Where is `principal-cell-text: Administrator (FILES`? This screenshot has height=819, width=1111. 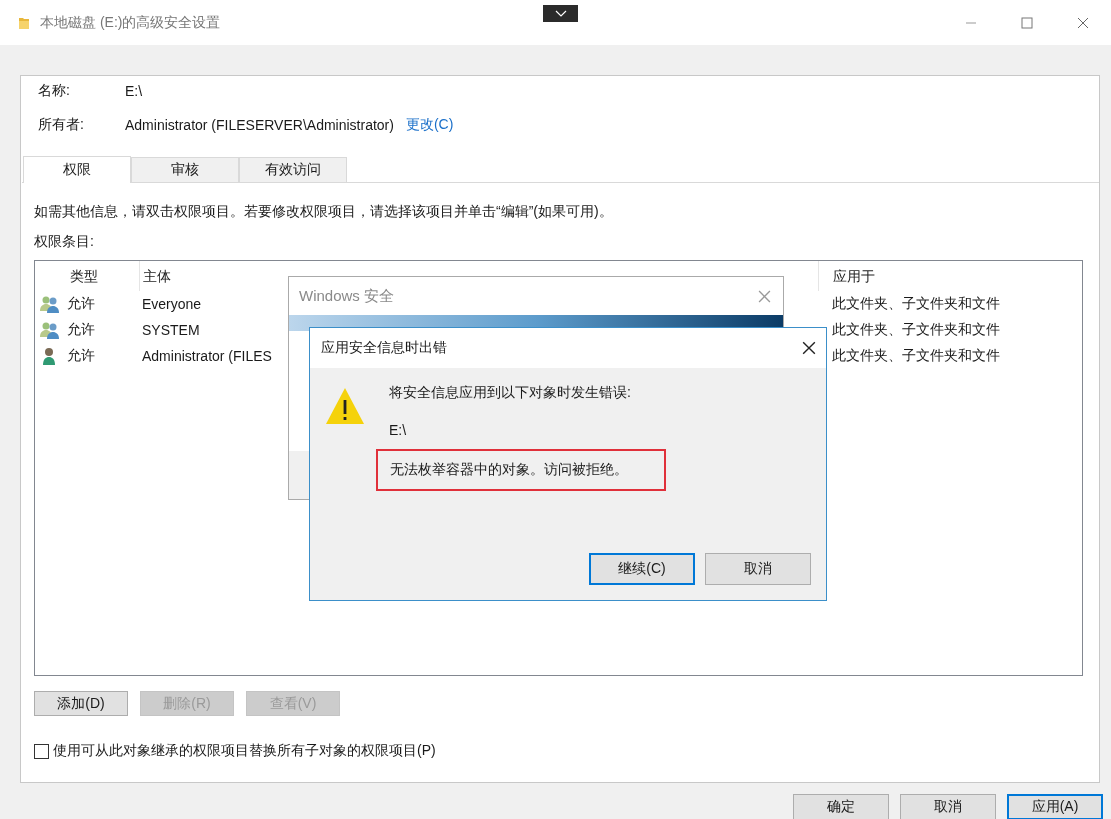
principal-cell-text: Administrator (FILES is located at coordinates (207, 356).